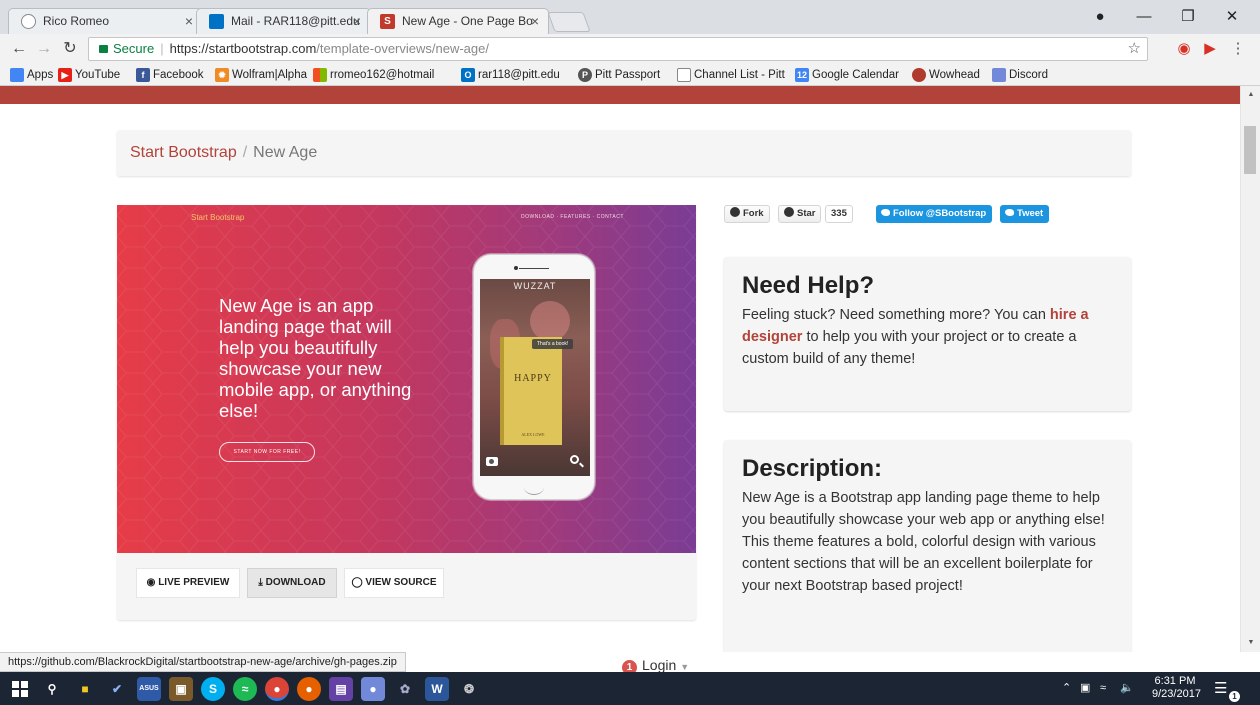 Image resolution: width=1260 pixels, height=705 pixels. Describe the element at coordinates (267, 452) in the screenshot. I see `preview-cta-button: START NOW FOR FREE!` at that location.